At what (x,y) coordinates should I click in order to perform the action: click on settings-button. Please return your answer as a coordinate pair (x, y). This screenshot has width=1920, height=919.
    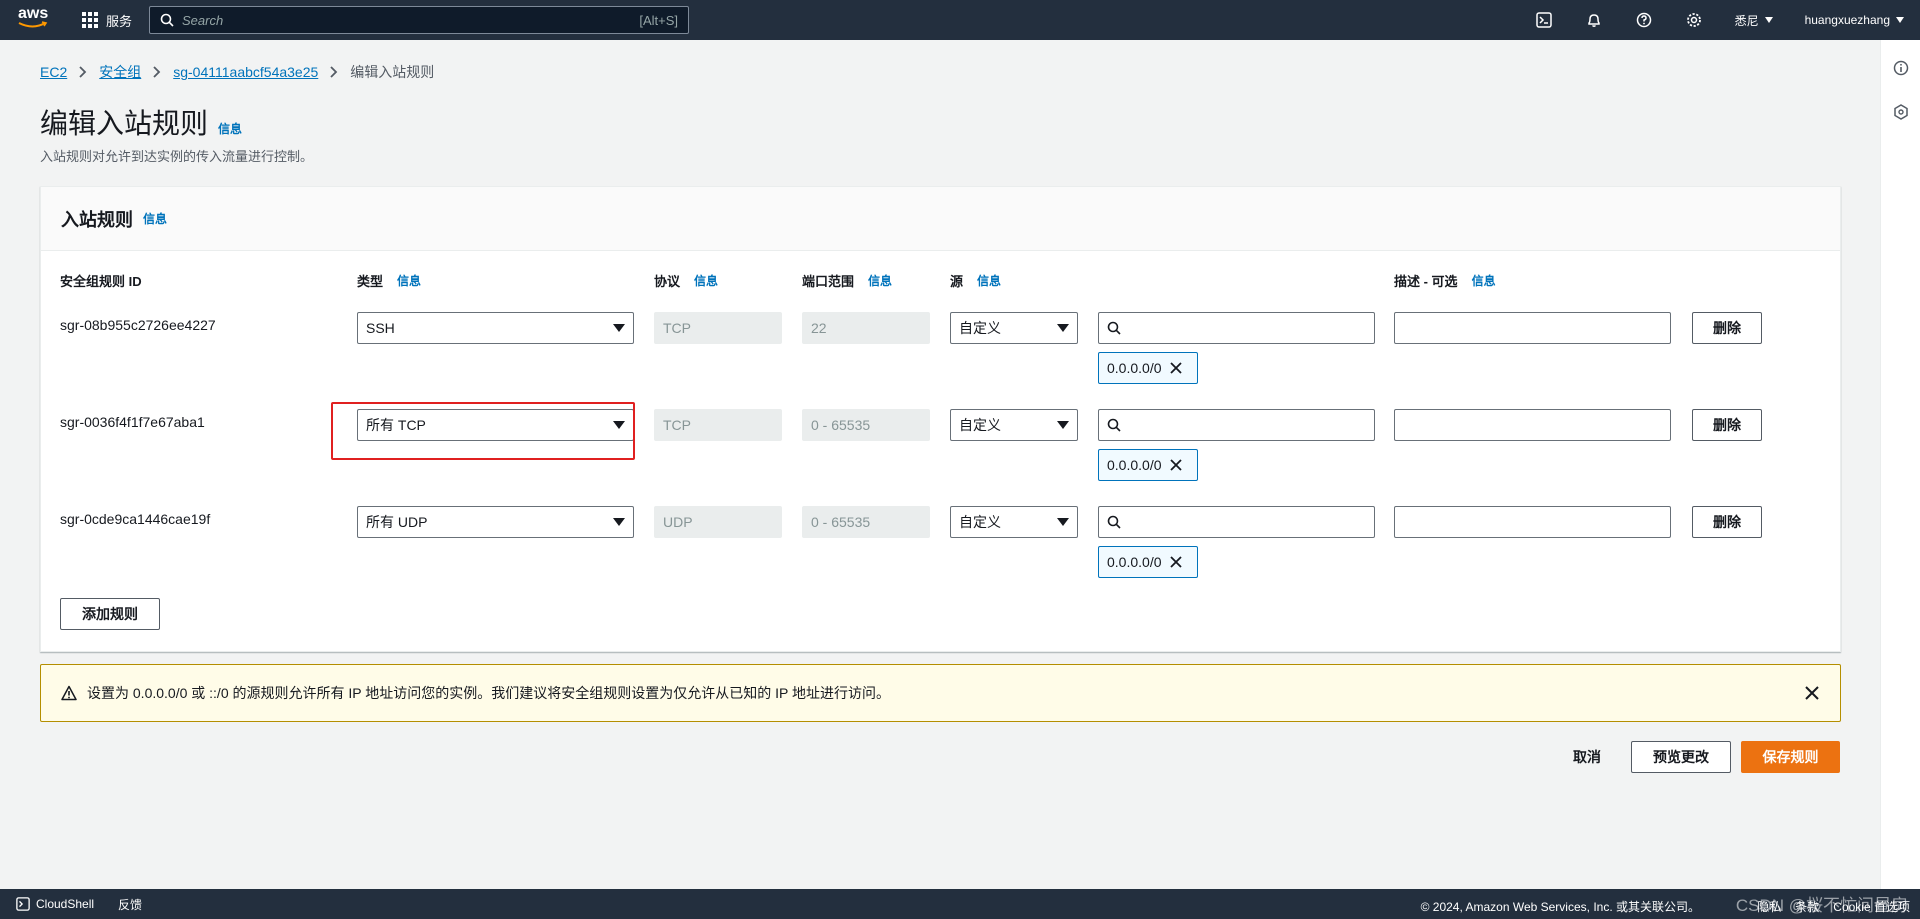
    Looking at the image, I should click on (1694, 20).